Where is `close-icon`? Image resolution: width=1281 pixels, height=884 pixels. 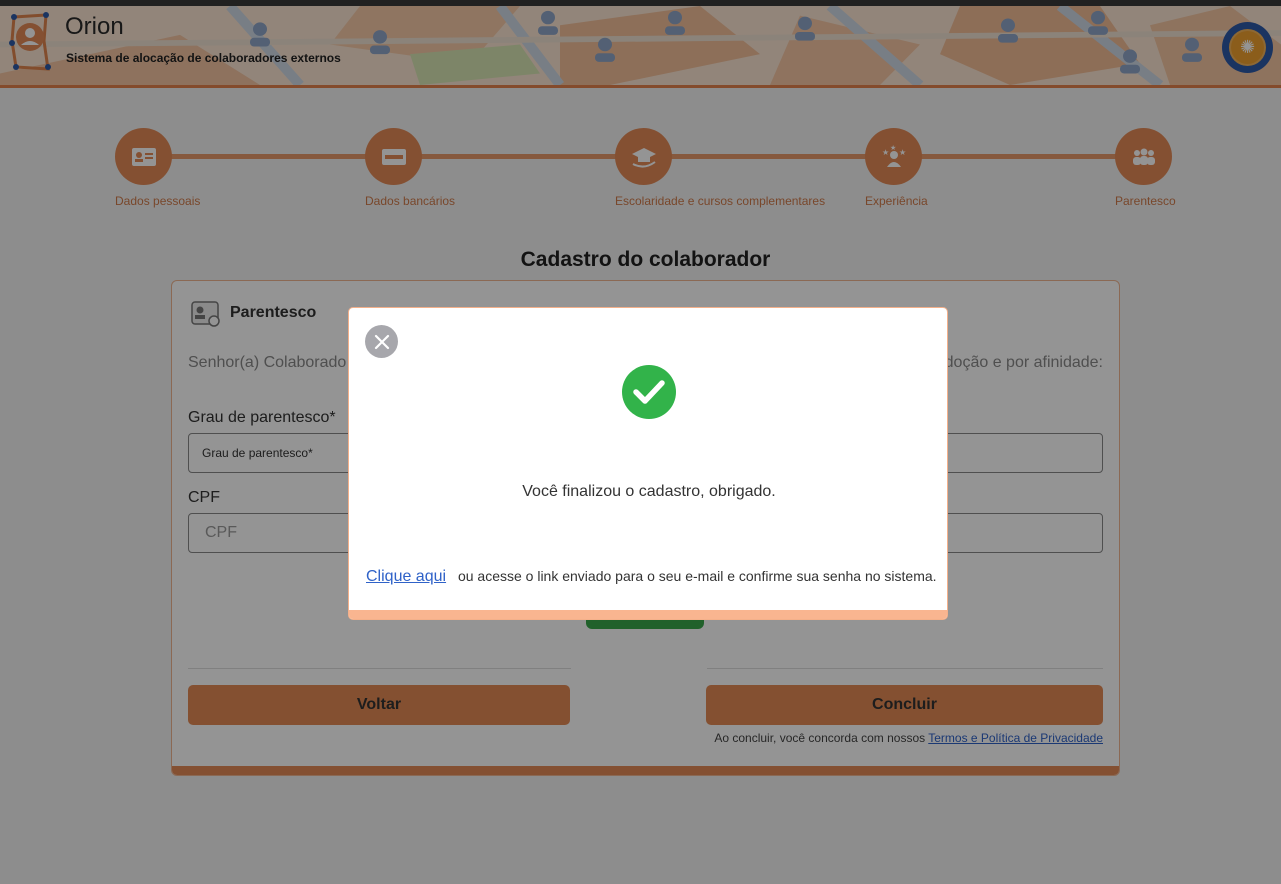
close-icon is located at coordinates (381, 341).